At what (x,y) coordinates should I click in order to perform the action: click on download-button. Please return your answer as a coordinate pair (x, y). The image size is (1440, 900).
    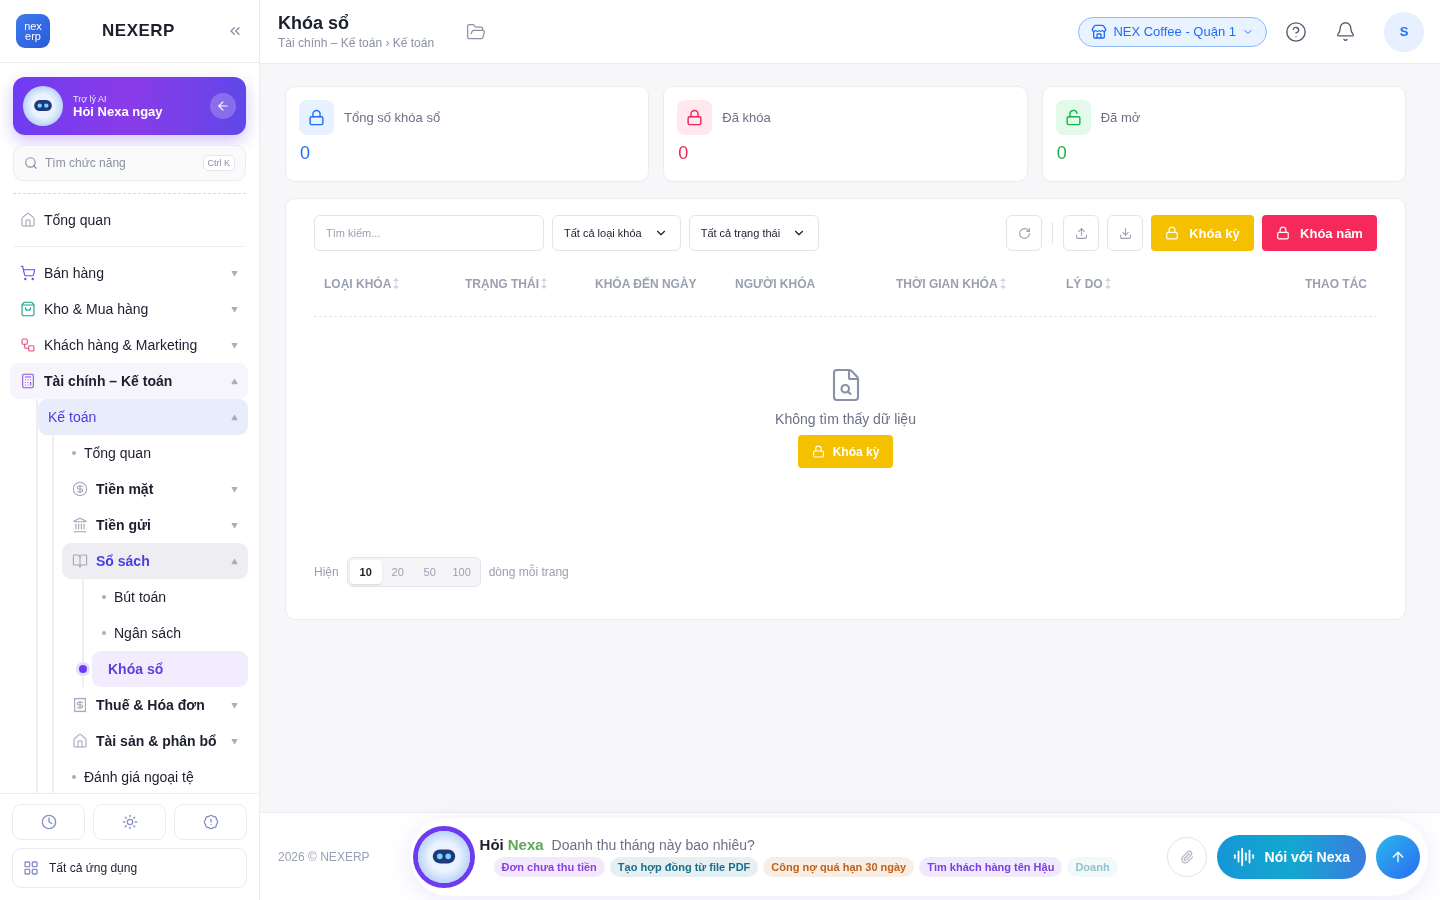
    Looking at the image, I should click on (1125, 233).